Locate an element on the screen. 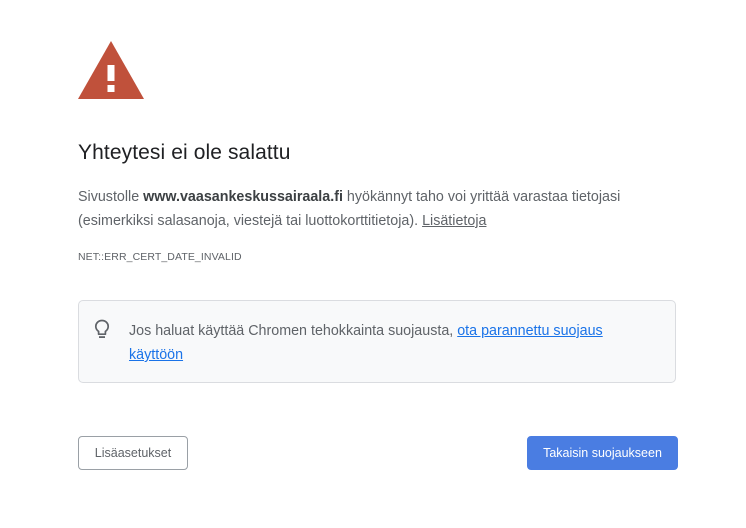  lightbulb-icon is located at coordinates (102, 328).